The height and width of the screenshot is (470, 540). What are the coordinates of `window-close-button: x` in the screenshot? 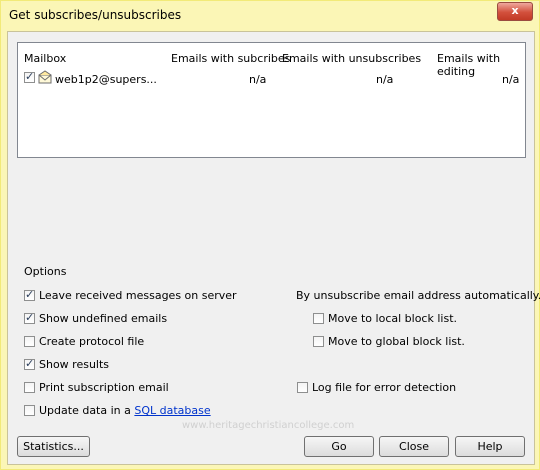 It's located at (515, 11).